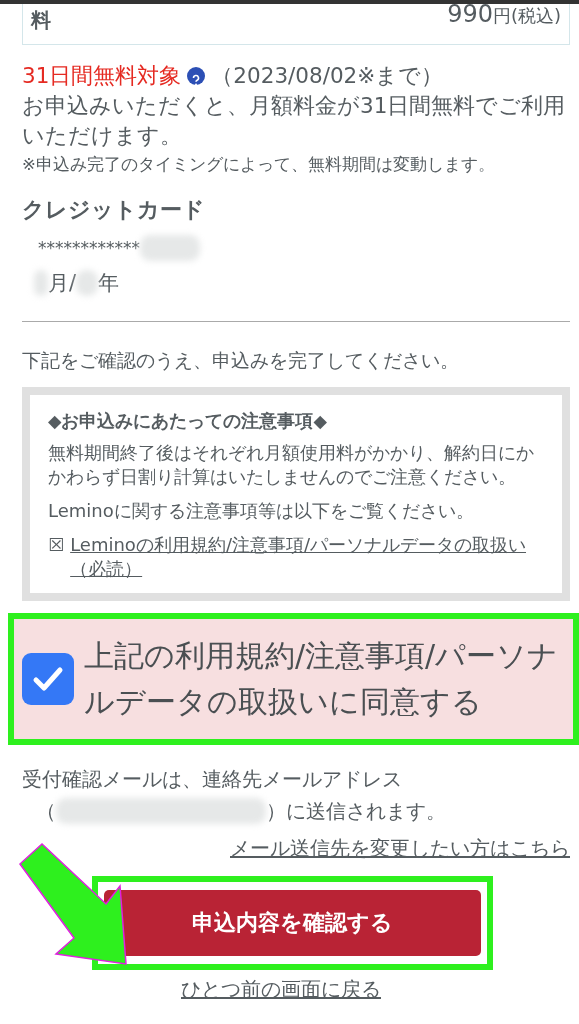 The height and width of the screenshot is (1024, 579). What do you see at coordinates (114, 210) in the screenshot?
I see `payment-heading: クレジットカード` at bounding box center [114, 210].